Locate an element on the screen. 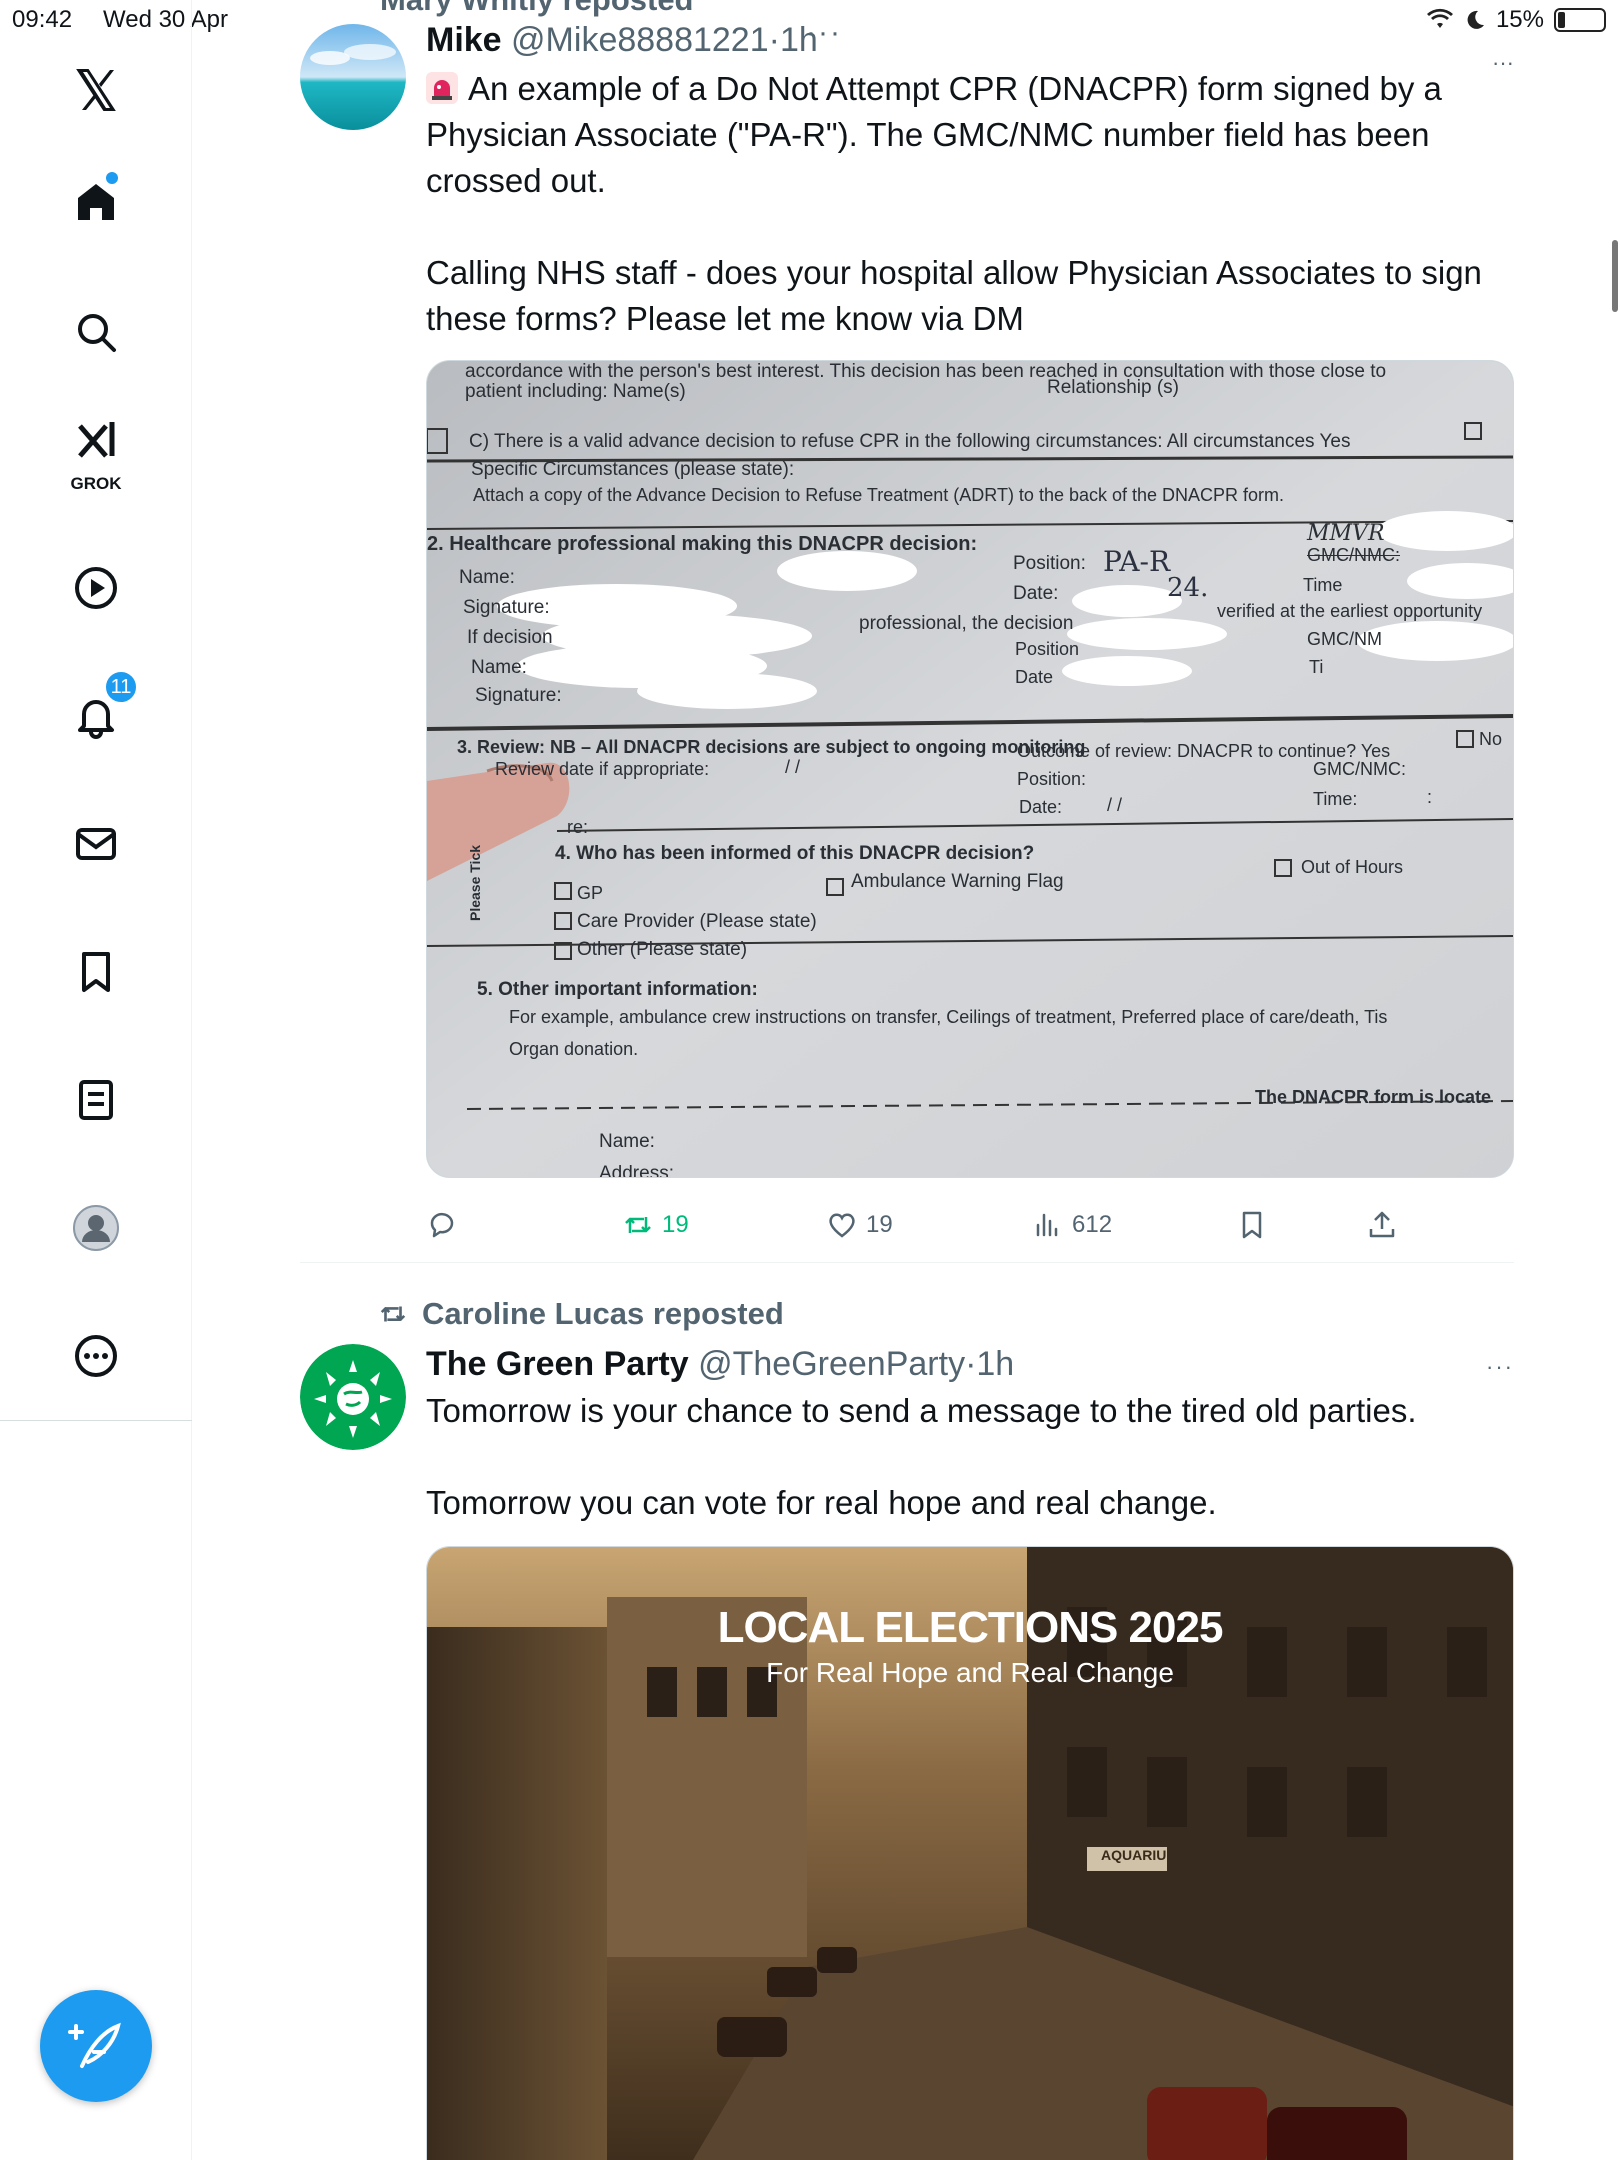 This screenshot has width=1620, height=2160. form-time: Time is located at coordinates (1323, 585).